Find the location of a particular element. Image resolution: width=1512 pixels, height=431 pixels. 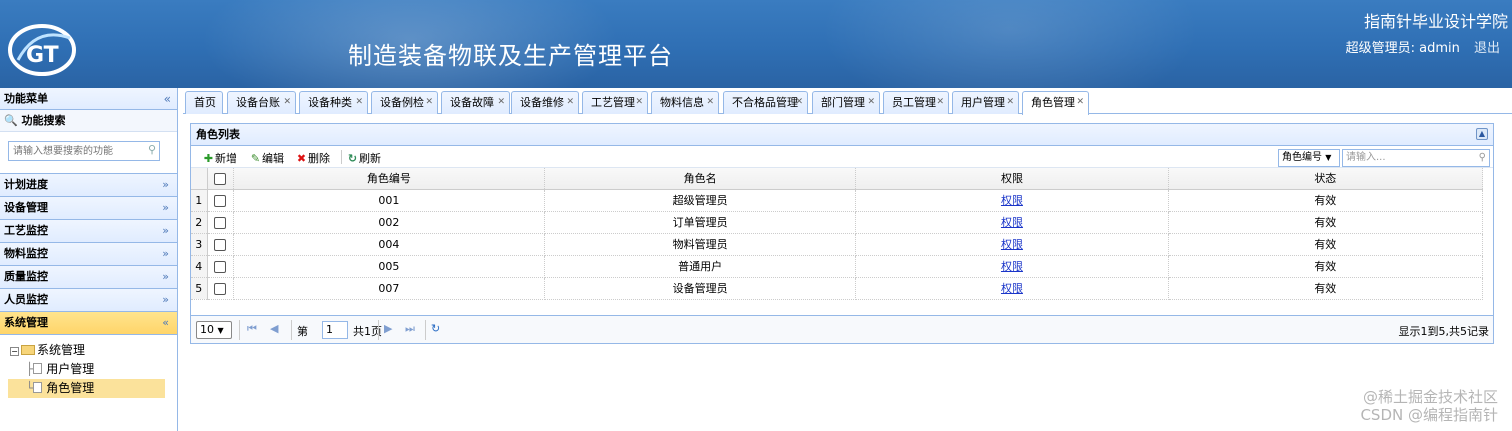

tree-node-label: 角色管理 is located at coordinates (70, 388).